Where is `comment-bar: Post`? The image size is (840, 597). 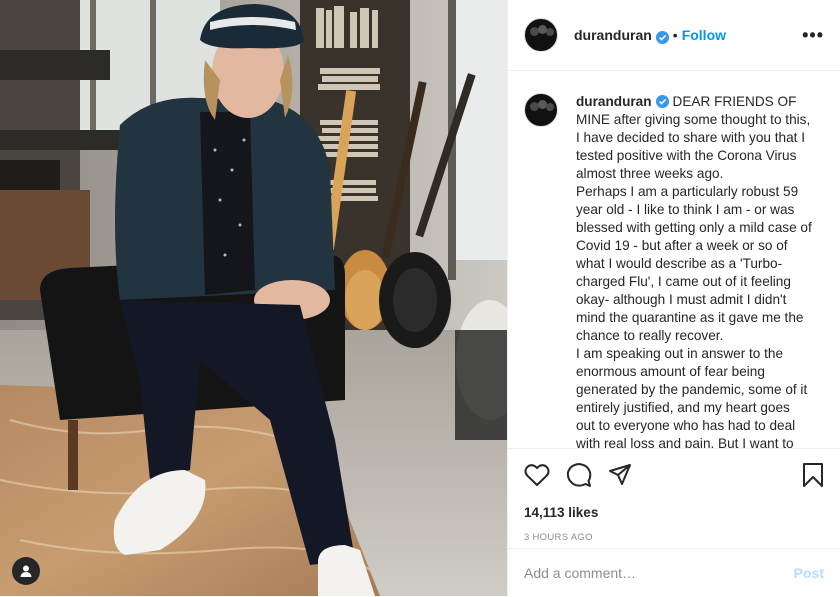
comment-bar: Post is located at coordinates (674, 572).